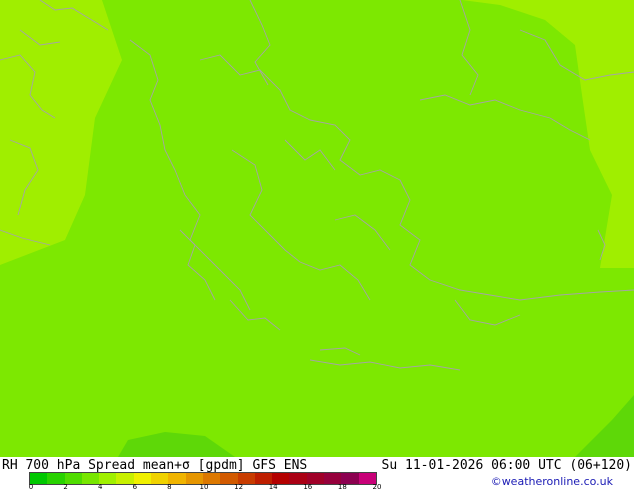 The image size is (634, 491). What do you see at coordinates (552, 481) in the screenshot?
I see `credit-link: ©weatheronline.co.uk` at bounding box center [552, 481].